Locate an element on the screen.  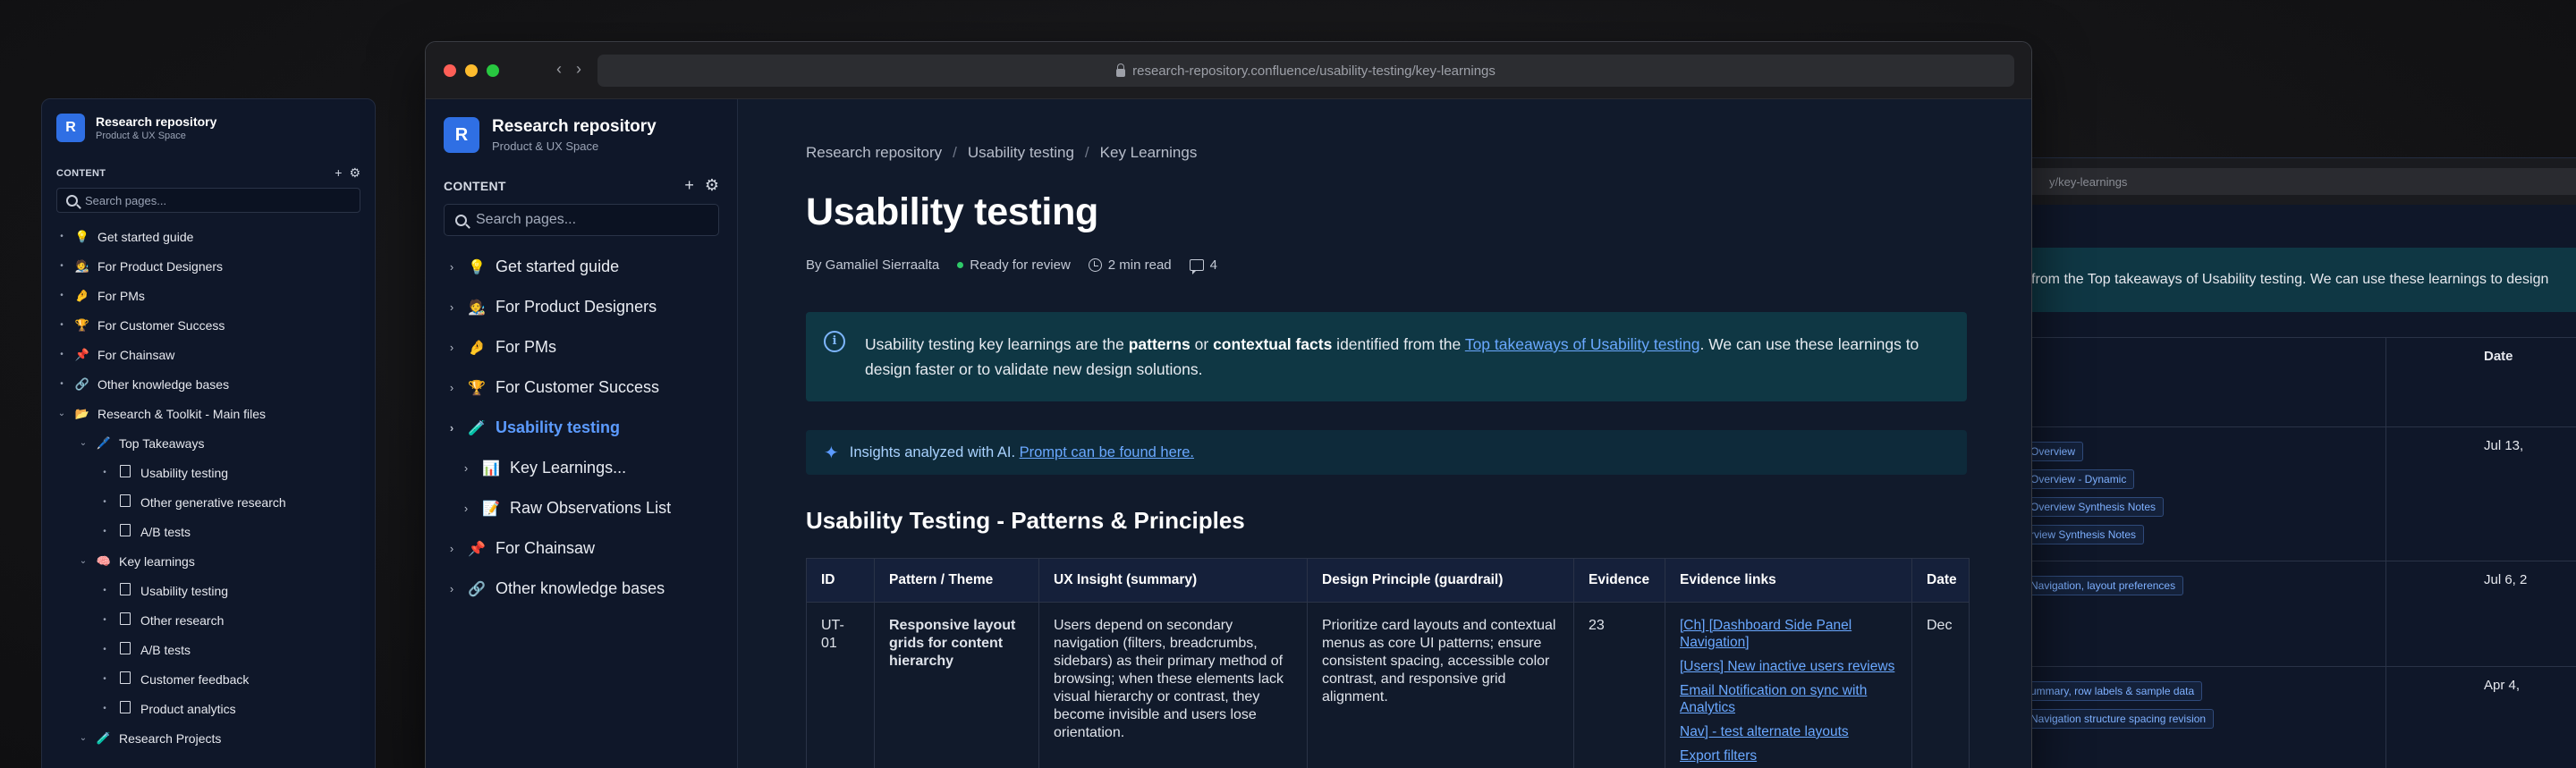
sidebar-item: › 🧑‍🎨 For Product Designers is located at coordinates (581, 307).